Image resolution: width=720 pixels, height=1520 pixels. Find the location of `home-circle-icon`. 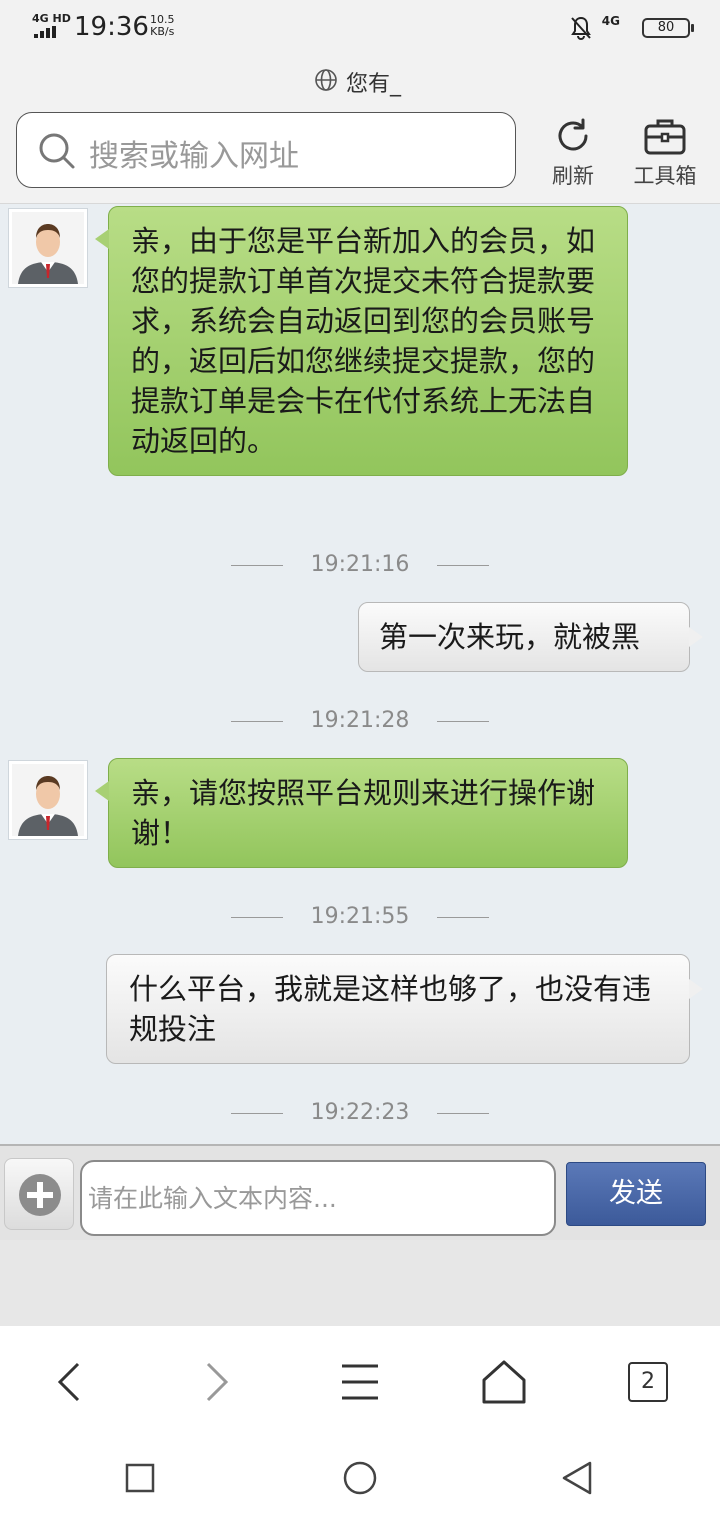

home-circle-icon is located at coordinates (360, 1478).